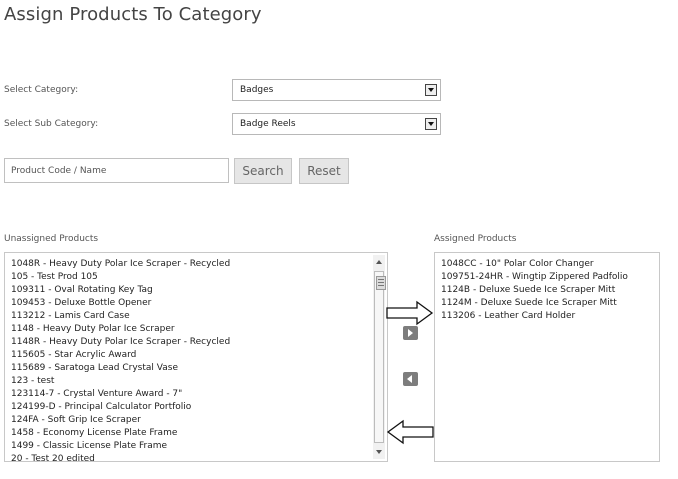 This screenshot has width=678, height=479. What do you see at coordinates (475, 239) in the screenshot?
I see `assigned-products-label: Assigned Products` at bounding box center [475, 239].